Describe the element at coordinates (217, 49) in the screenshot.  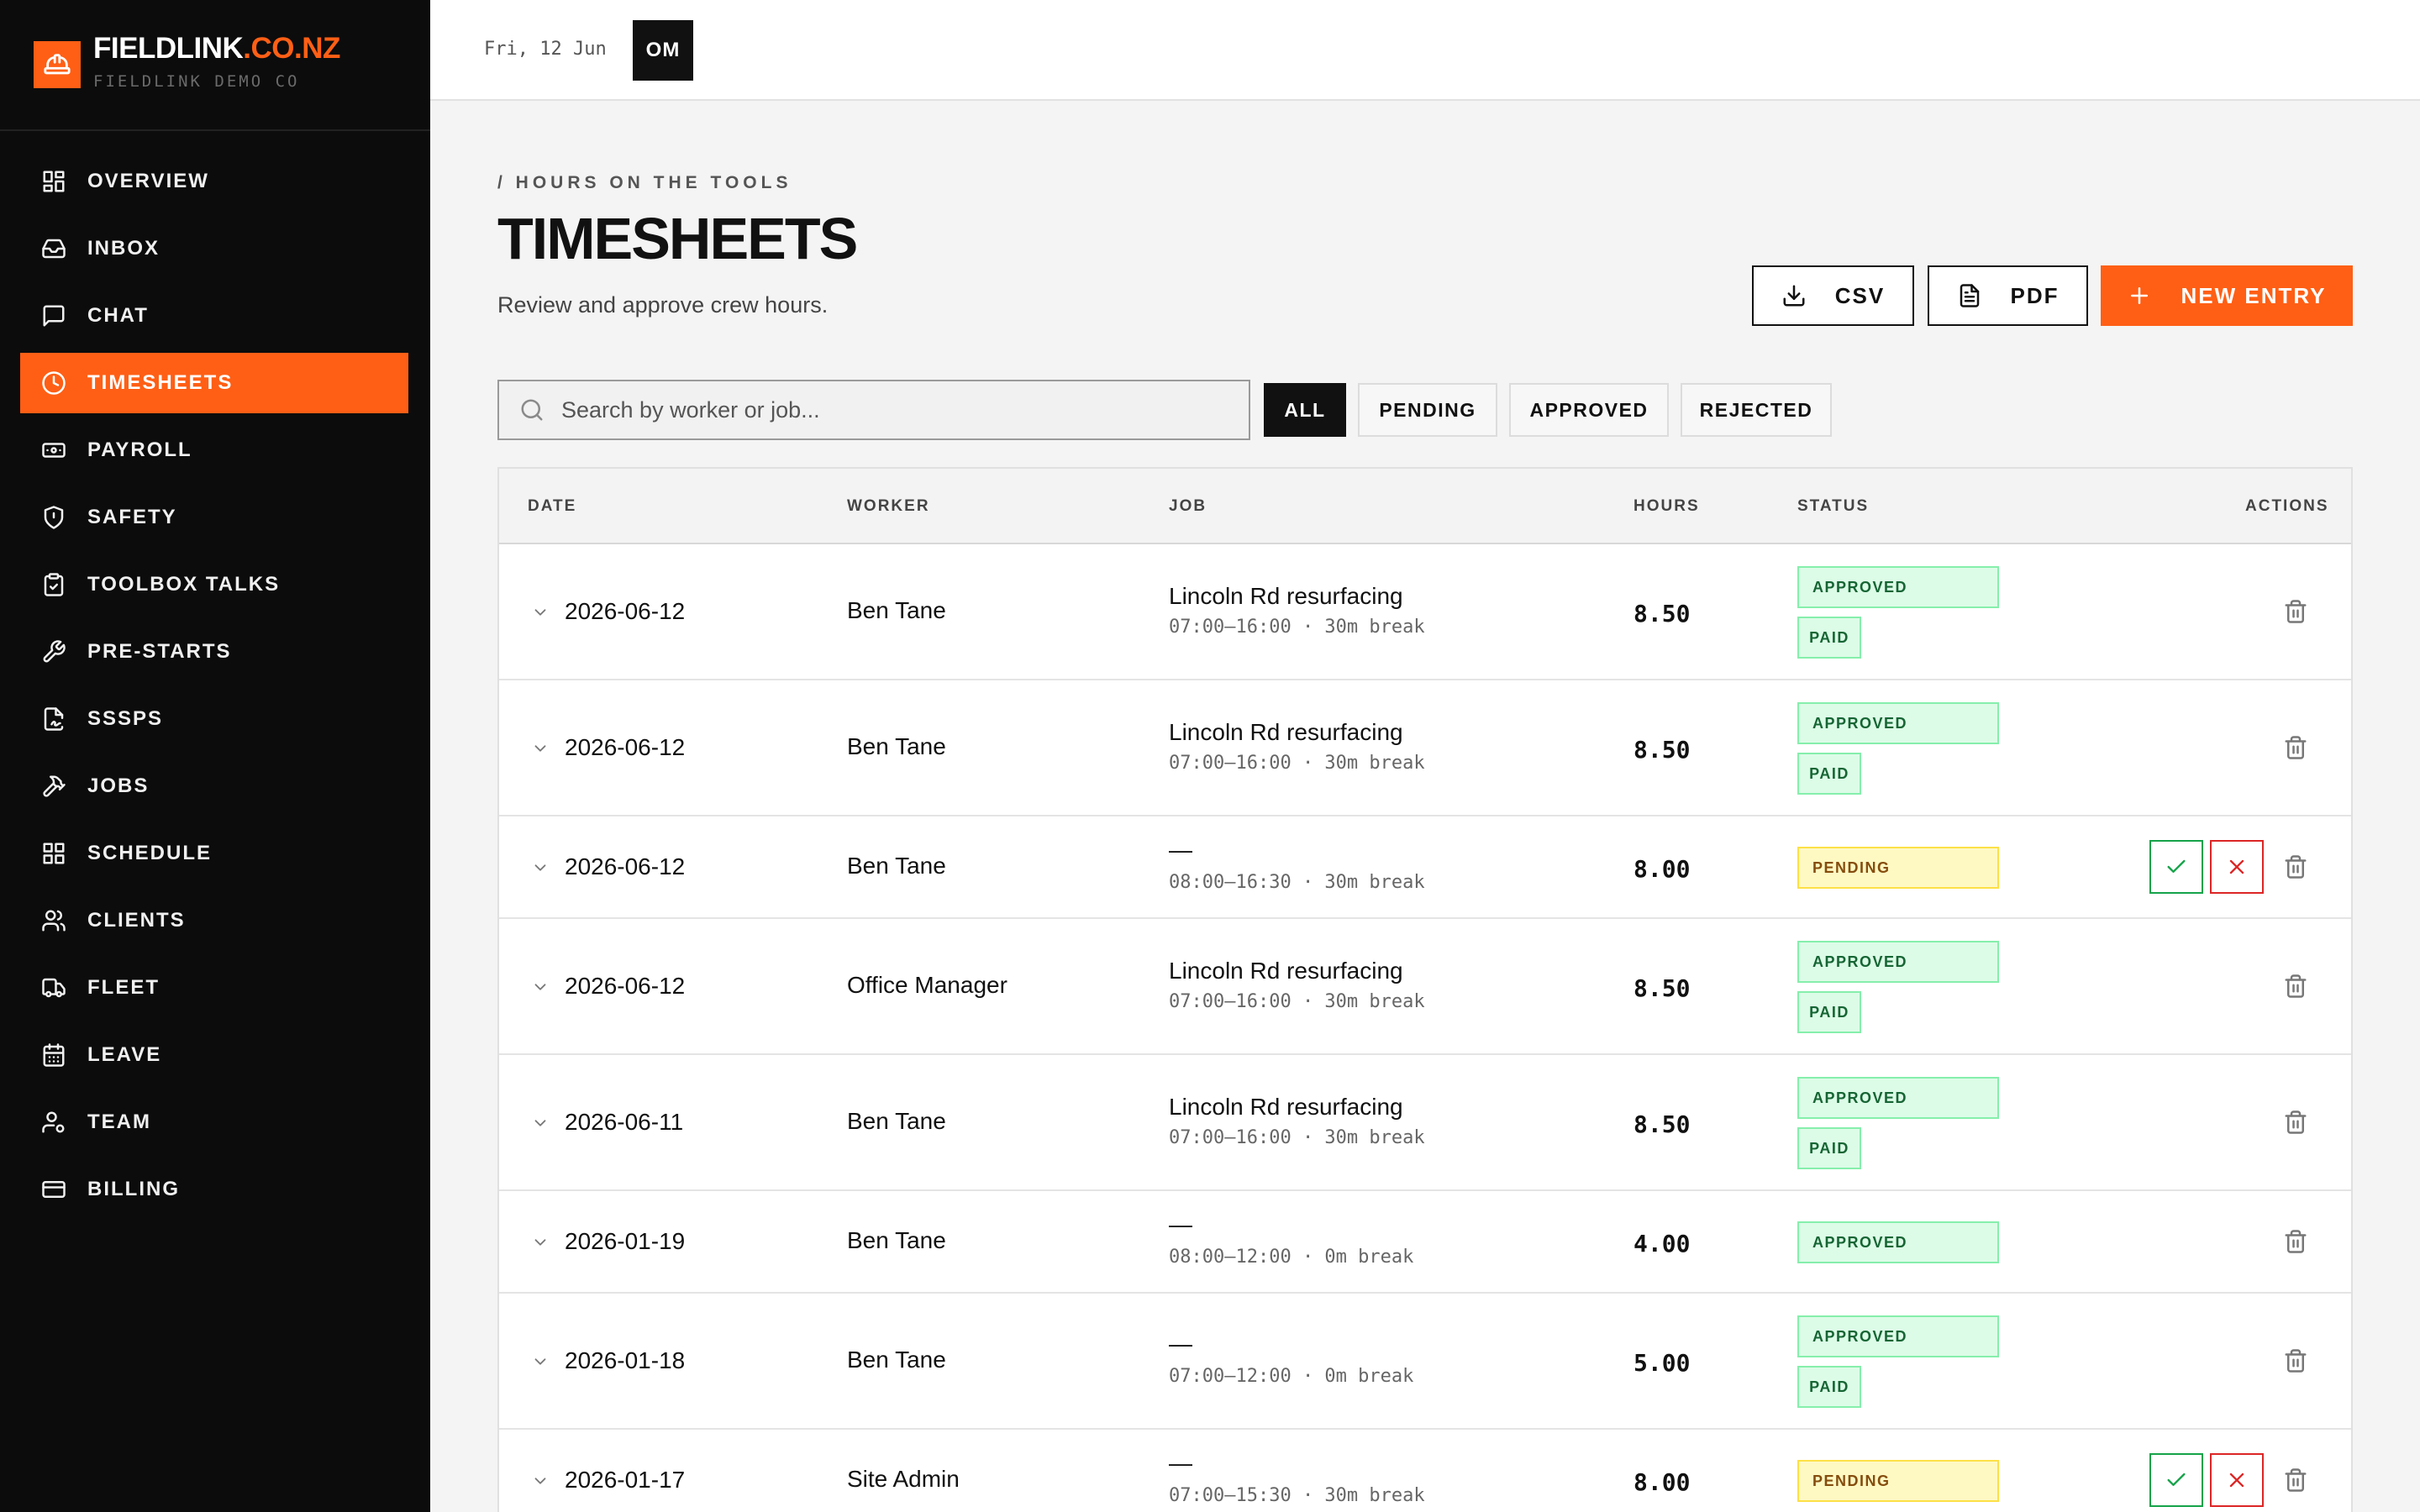
I see `brand-name: FIELDLINK.CO.NZ` at that location.